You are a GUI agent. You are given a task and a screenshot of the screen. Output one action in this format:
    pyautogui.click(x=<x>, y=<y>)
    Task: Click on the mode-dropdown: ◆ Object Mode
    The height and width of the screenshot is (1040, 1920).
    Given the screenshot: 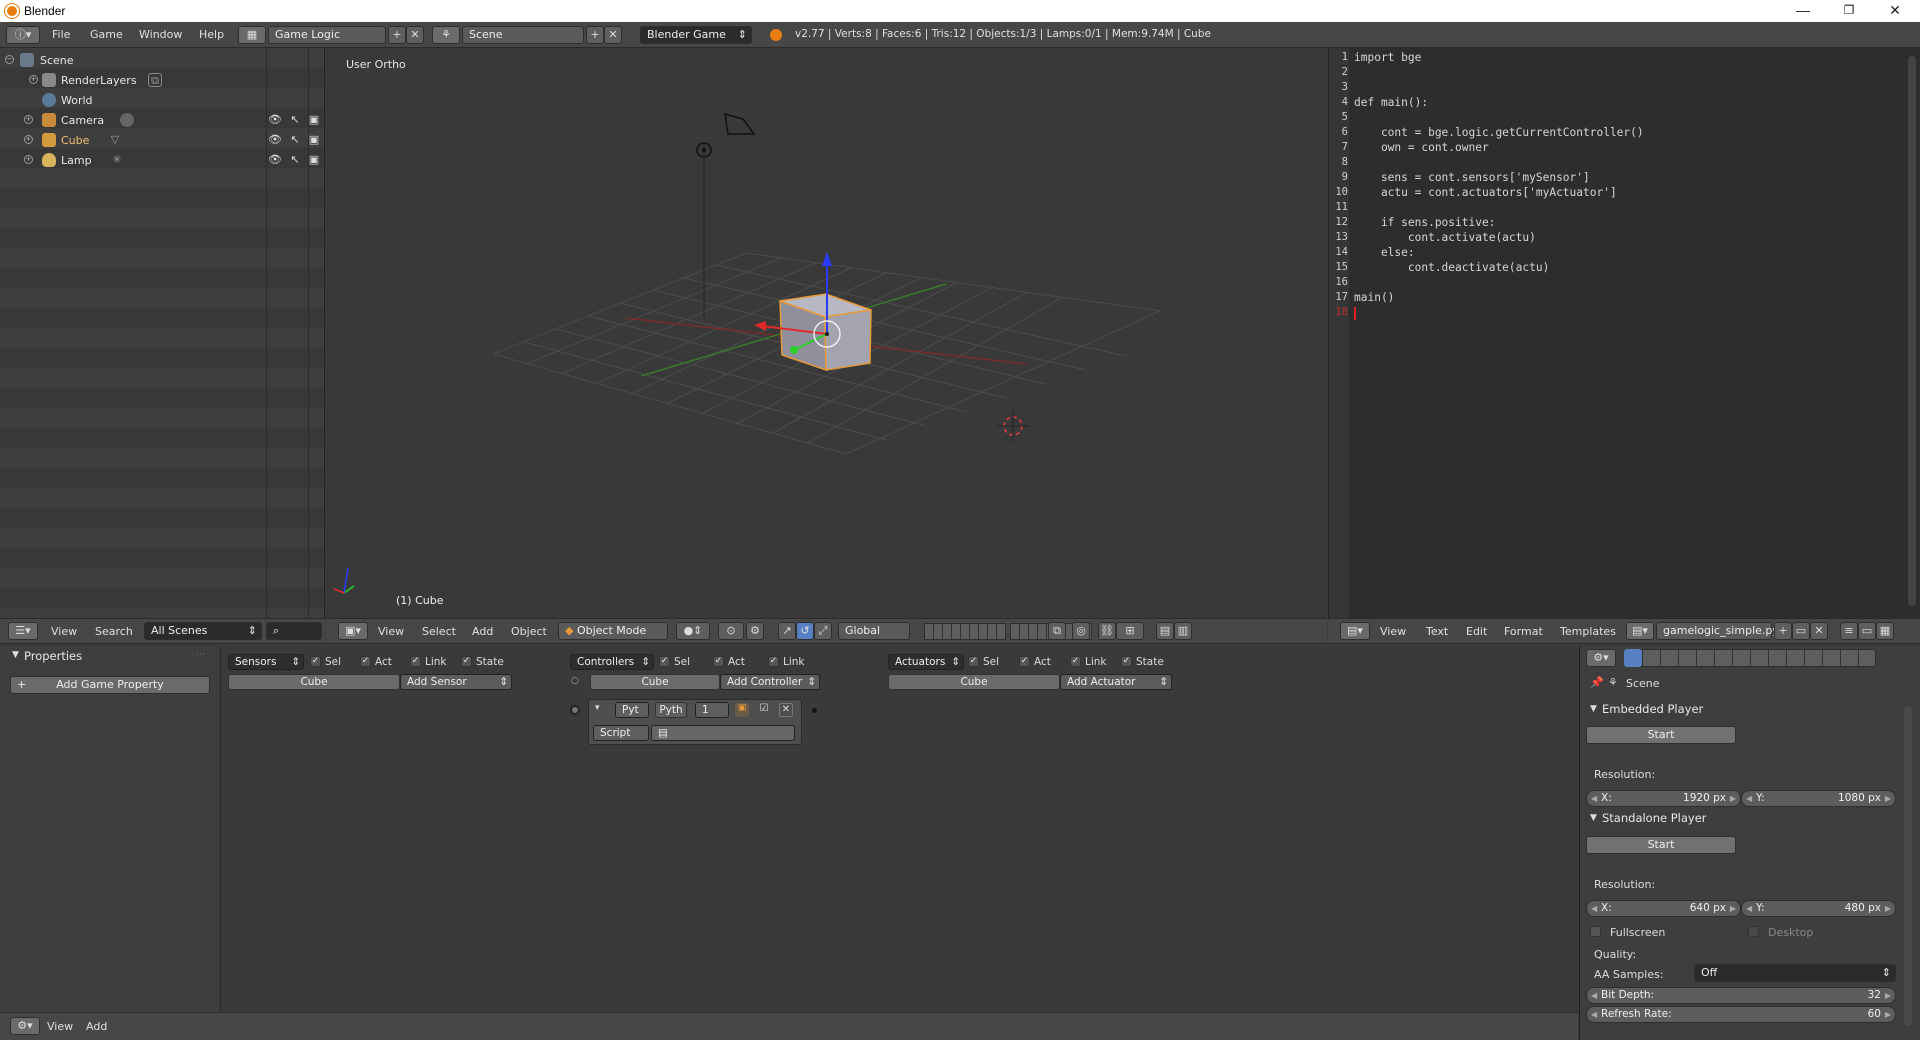 What is the action you would take?
    pyautogui.click(x=613, y=631)
    